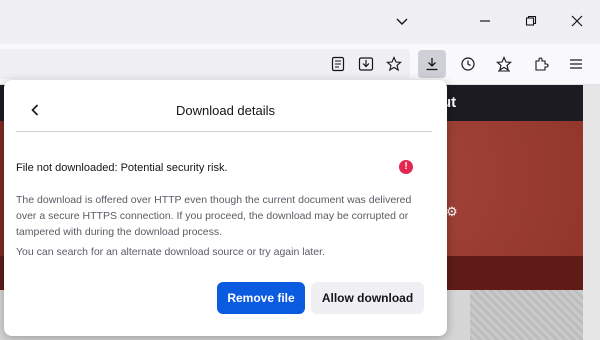  I want to click on extensions-icon, so click(541, 64).